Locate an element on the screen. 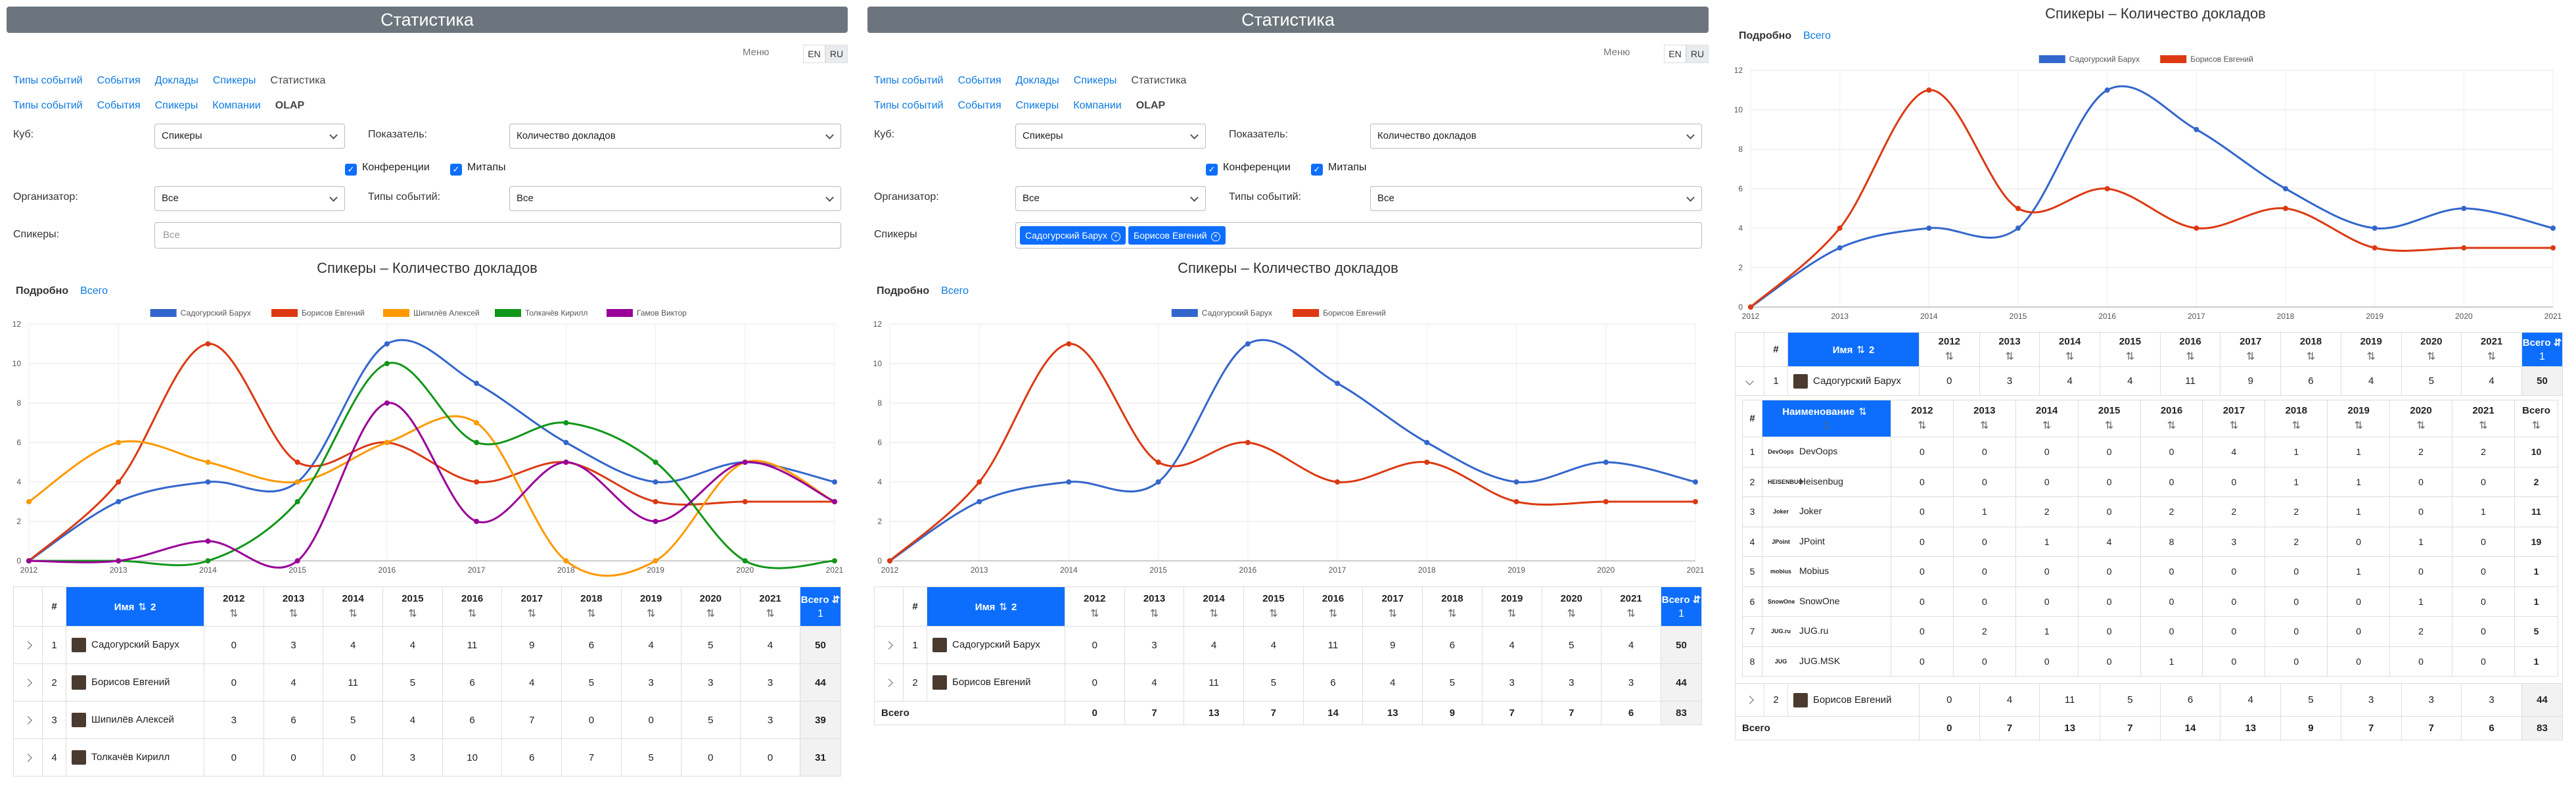  total-column-header: Всего ⇅ is located at coordinates (2536, 418).